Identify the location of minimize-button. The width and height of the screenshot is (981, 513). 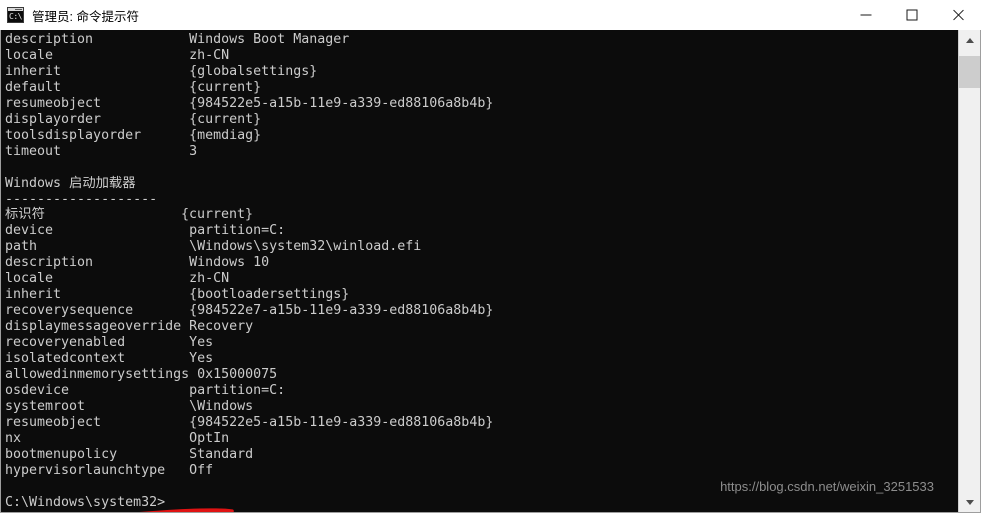
(866, 15).